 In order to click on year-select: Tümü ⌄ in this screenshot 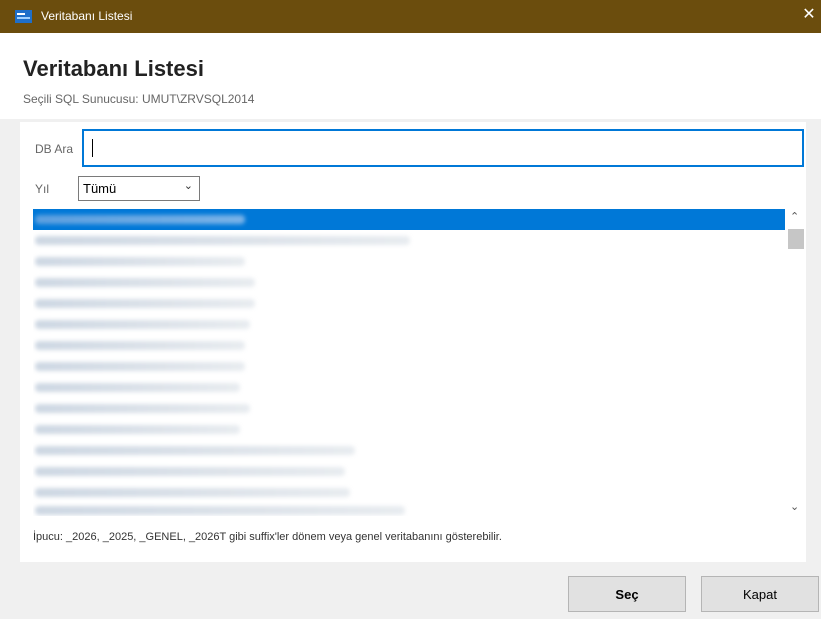, I will do `click(139, 188)`.